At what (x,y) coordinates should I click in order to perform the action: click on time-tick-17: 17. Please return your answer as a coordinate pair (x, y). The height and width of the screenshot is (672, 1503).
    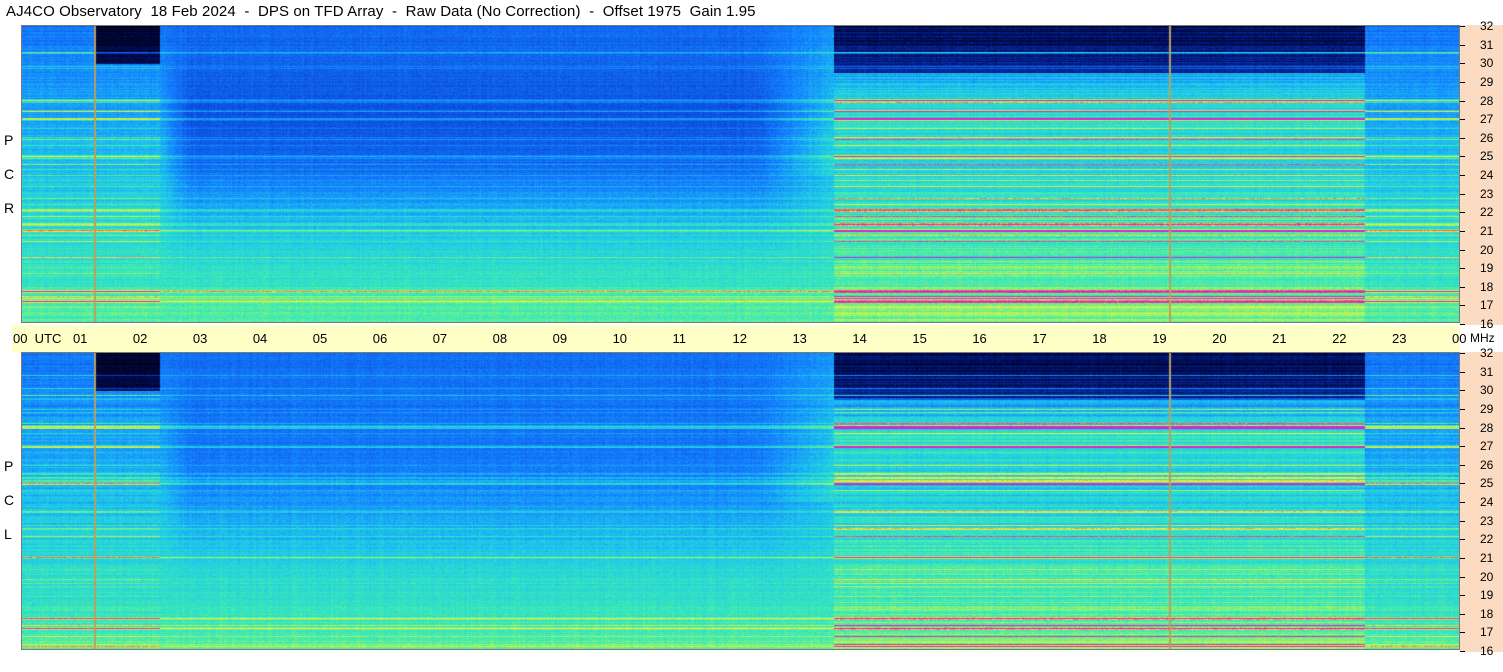
    Looking at the image, I should click on (1039, 338).